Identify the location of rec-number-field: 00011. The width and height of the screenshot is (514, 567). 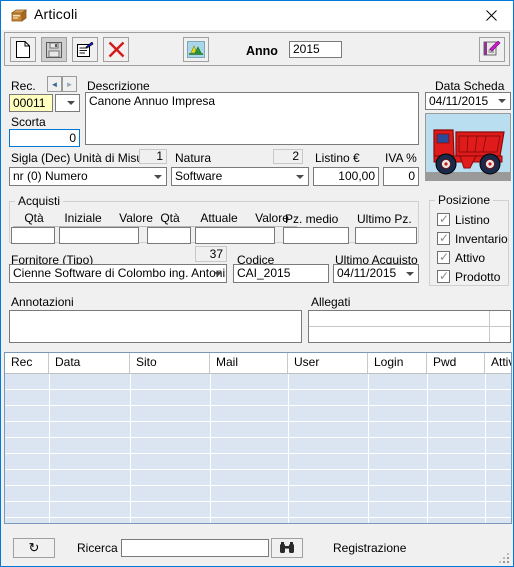
(31, 103).